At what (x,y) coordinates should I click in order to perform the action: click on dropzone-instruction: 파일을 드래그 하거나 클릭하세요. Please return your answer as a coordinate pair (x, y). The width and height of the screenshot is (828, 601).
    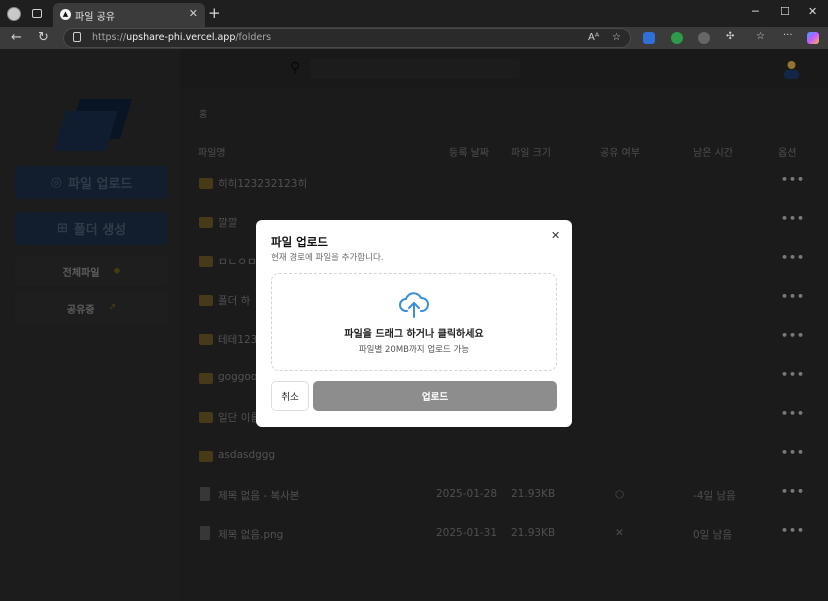
    Looking at the image, I should click on (414, 334).